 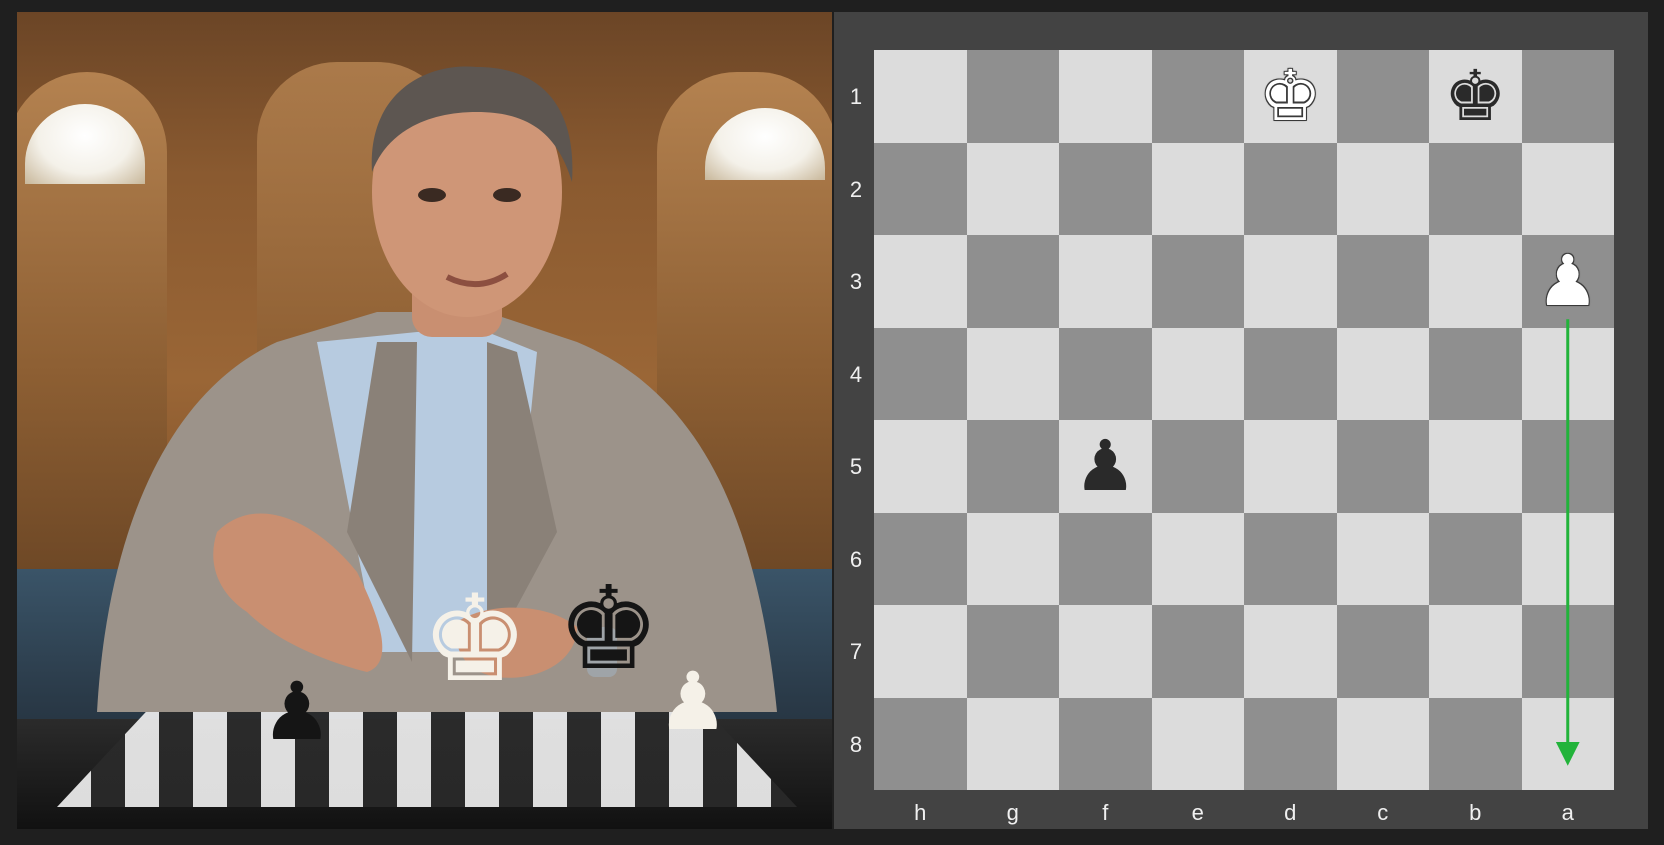 I want to click on square-b7, so click(x=1475, y=651).